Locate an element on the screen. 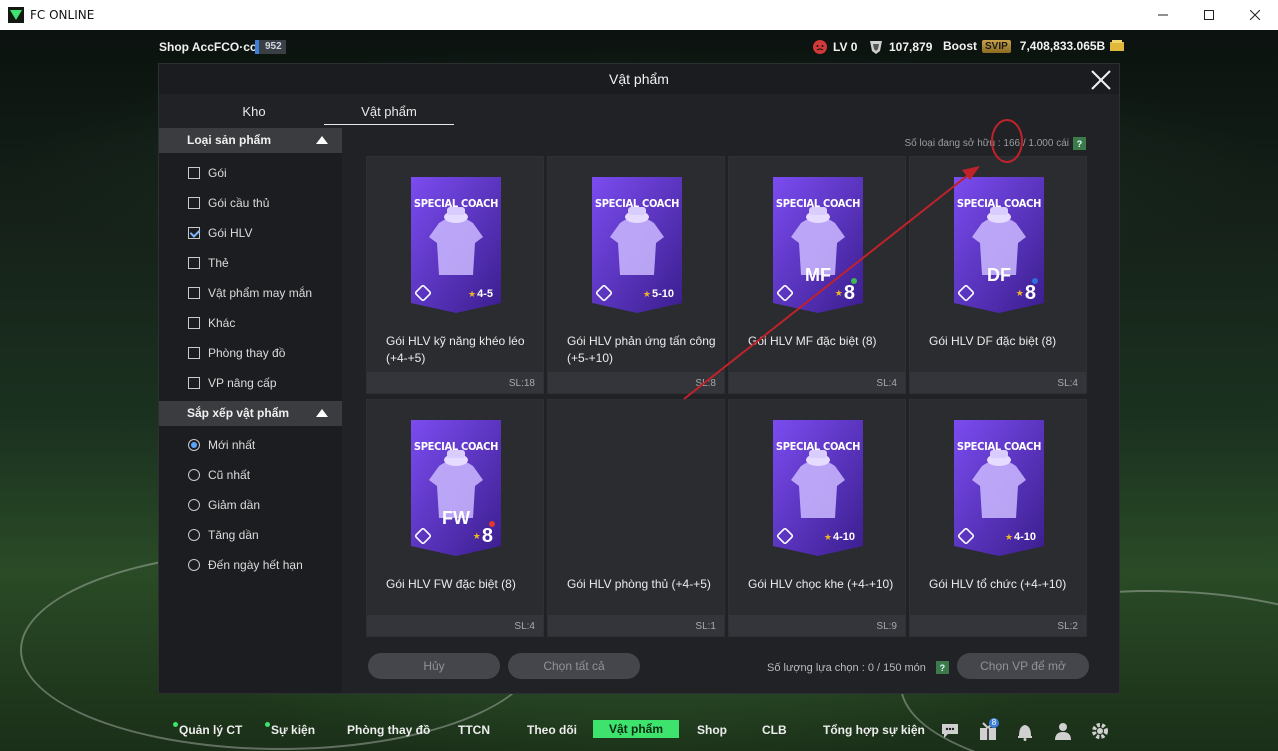  minimize-button is located at coordinates (1163, 15).